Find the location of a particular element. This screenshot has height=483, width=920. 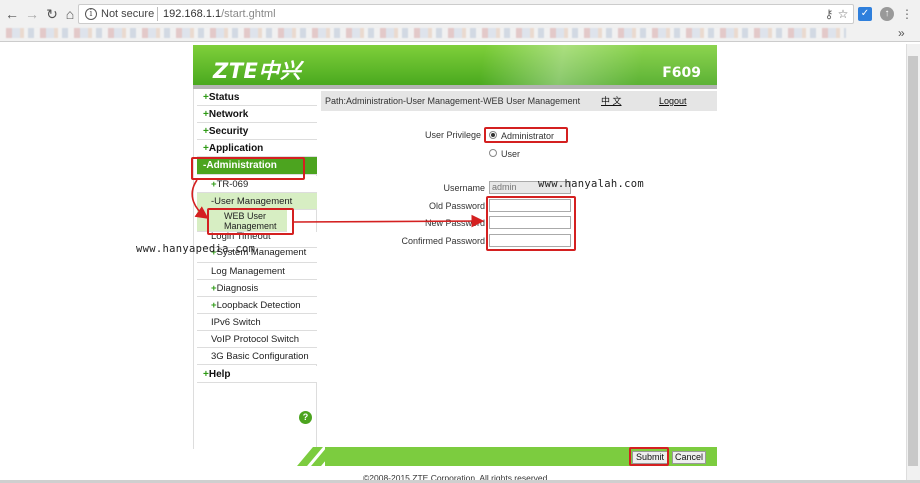

cancel-button: Cancel is located at coordinates (689, 457).